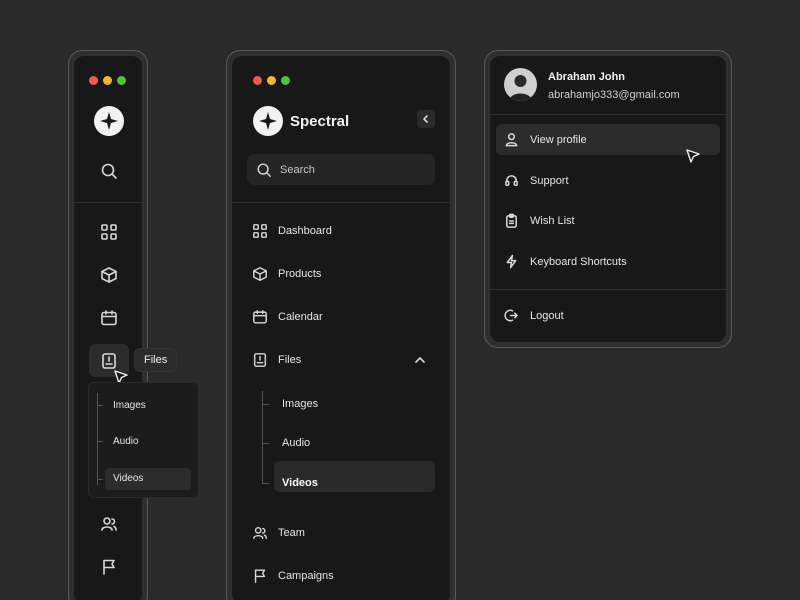 This screenshot has height=600, width=800. I want to click on collapsed-sidebar-window, so click(108, 325).